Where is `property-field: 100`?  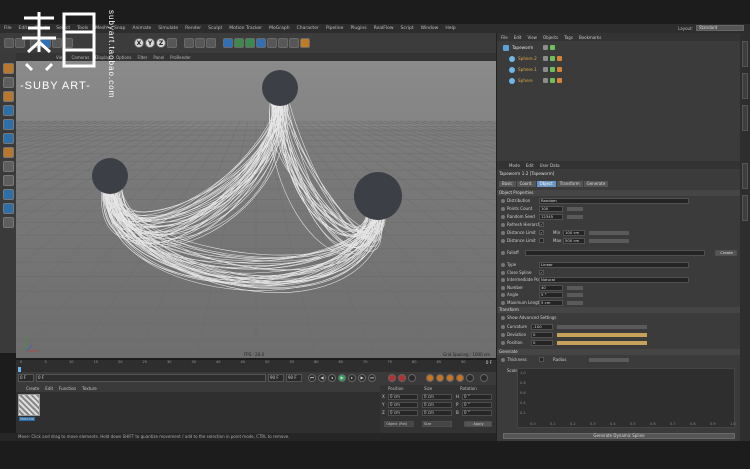 property-field: 100 is located at coordinates (551, 209).